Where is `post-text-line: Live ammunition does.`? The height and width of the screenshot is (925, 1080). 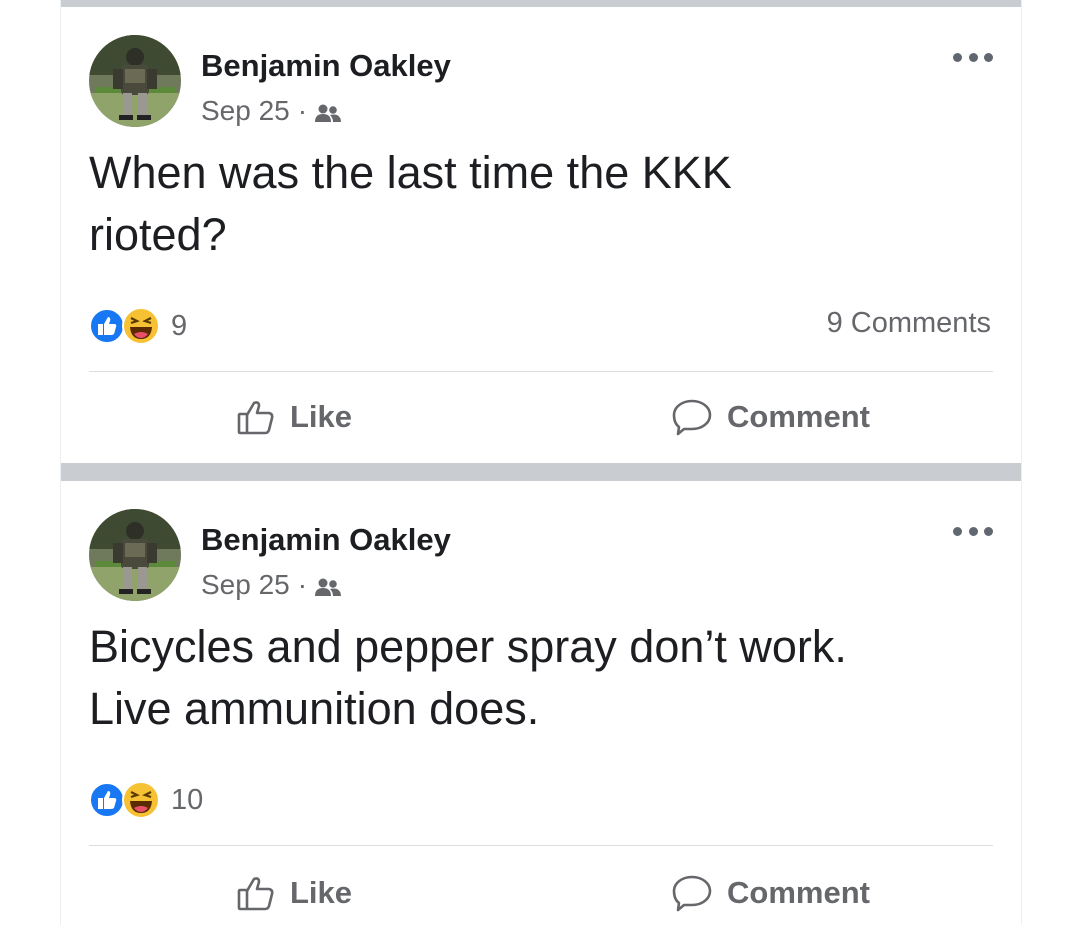 post-text-line: Live ammunition does. is located at coordinates (314, 708).